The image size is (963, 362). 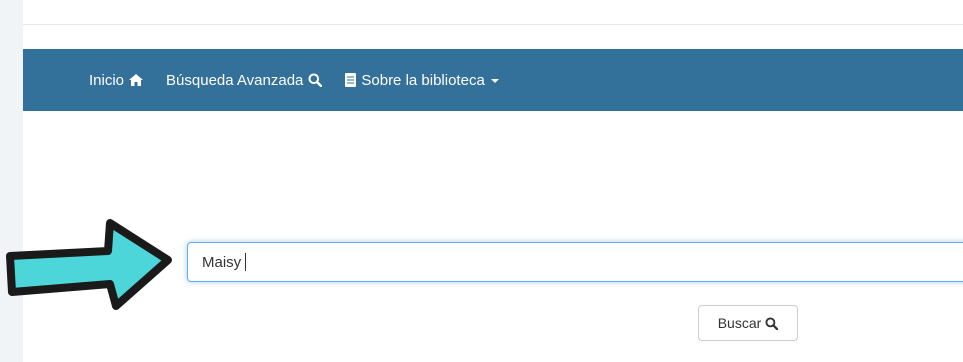 What do you see at coordinates (107, 80) in the screenshot?
I see `nav-home-label: Inicio` at bounding box center [107, 80].